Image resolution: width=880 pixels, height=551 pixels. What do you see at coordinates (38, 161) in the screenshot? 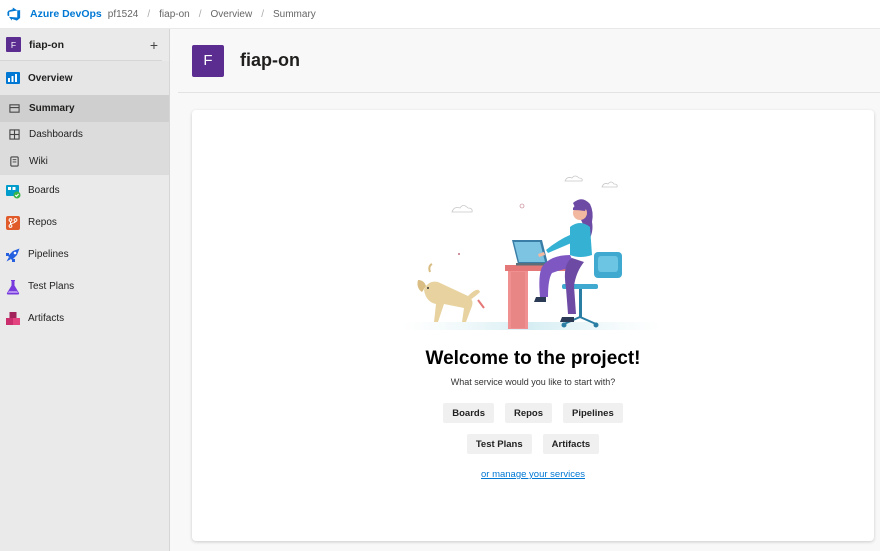
I see `sidebar-item-label: Wiki` at bounding box center [38, 161].